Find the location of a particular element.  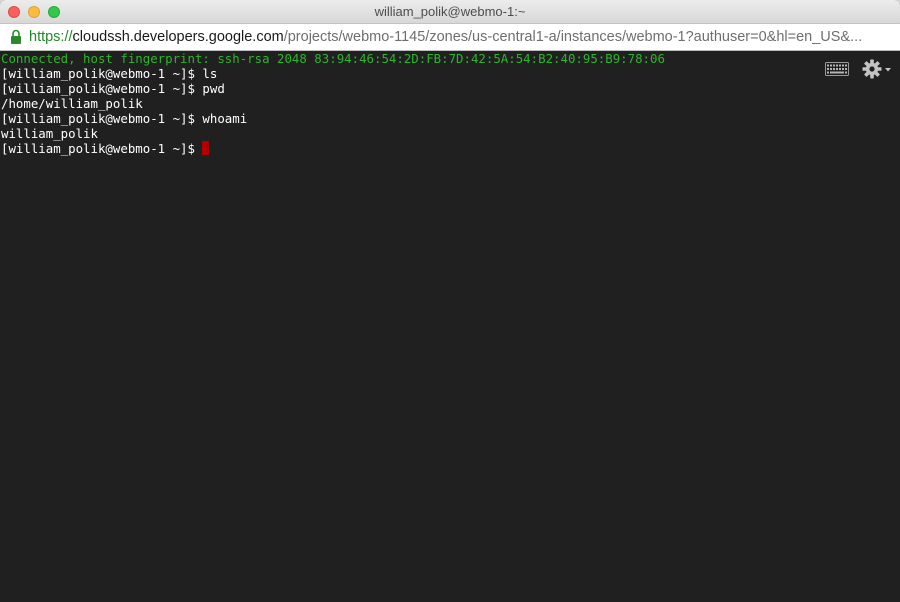

terminal-line: [william_polik@webmo-1 ~]$ whoami is located at coordinates (124, 118).